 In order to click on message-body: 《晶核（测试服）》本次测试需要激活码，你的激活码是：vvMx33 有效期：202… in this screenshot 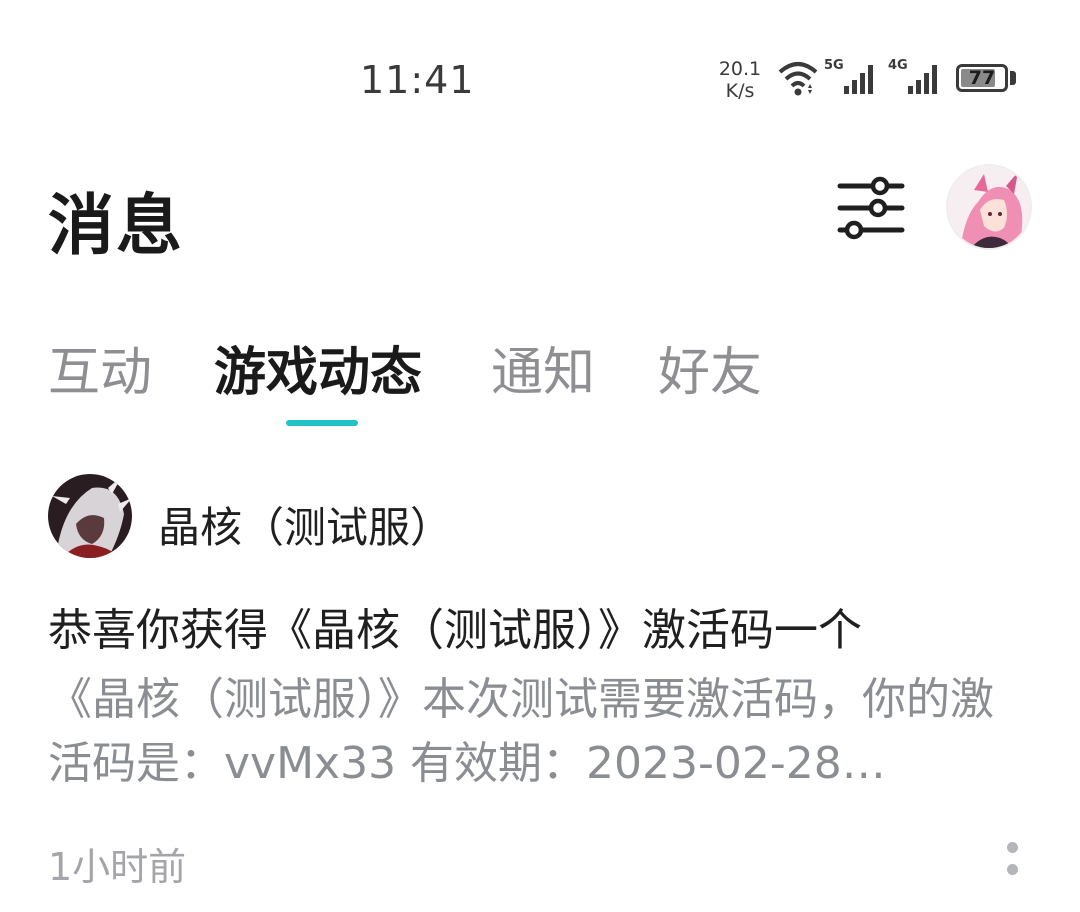, I will do `click(538, 732)`.